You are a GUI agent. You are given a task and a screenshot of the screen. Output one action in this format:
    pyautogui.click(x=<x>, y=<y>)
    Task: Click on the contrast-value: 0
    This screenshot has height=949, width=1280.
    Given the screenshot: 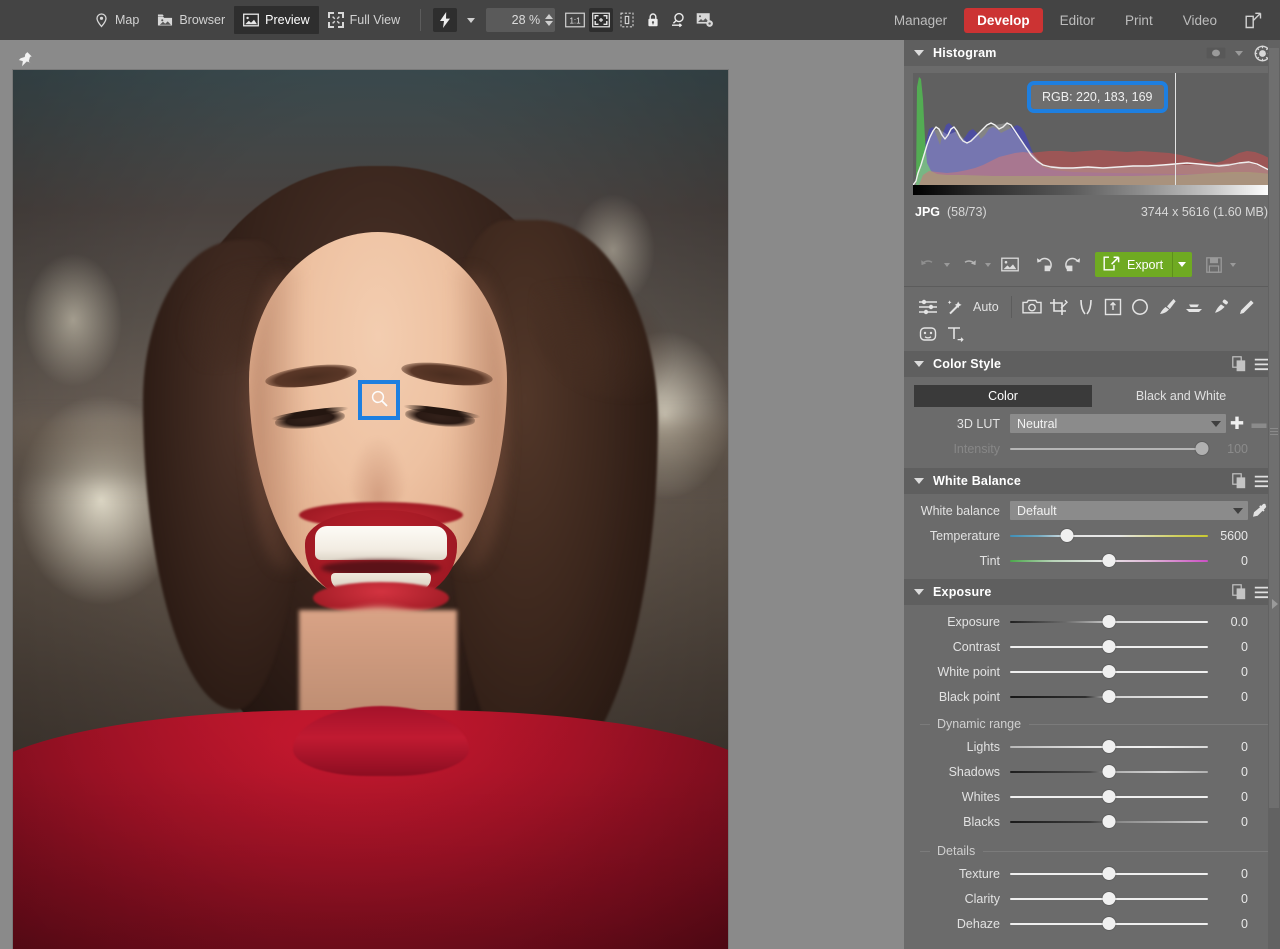 What is the action you would take?
    pyautogui.click(x=1244, y=646)
    